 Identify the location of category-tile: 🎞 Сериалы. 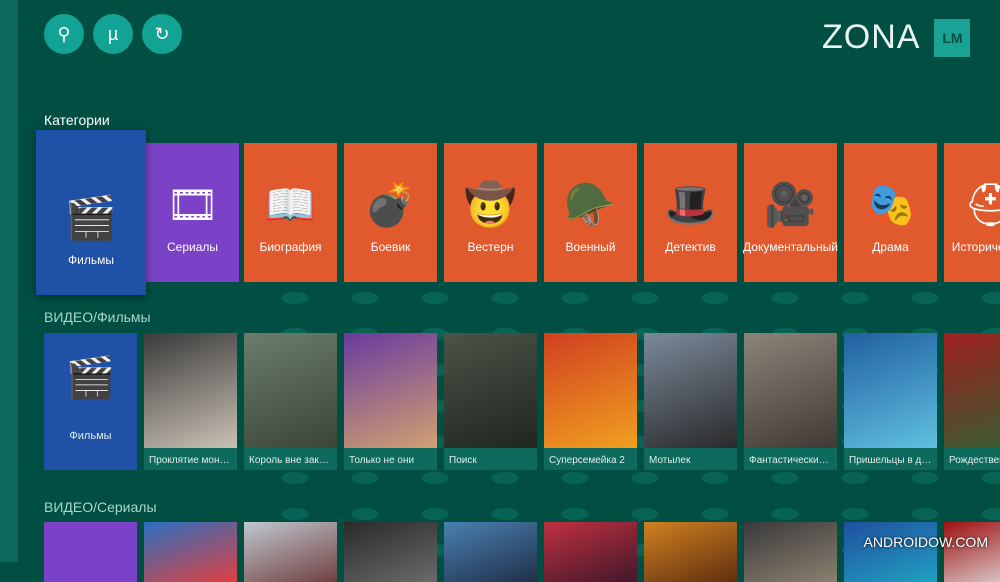
(192, 212).